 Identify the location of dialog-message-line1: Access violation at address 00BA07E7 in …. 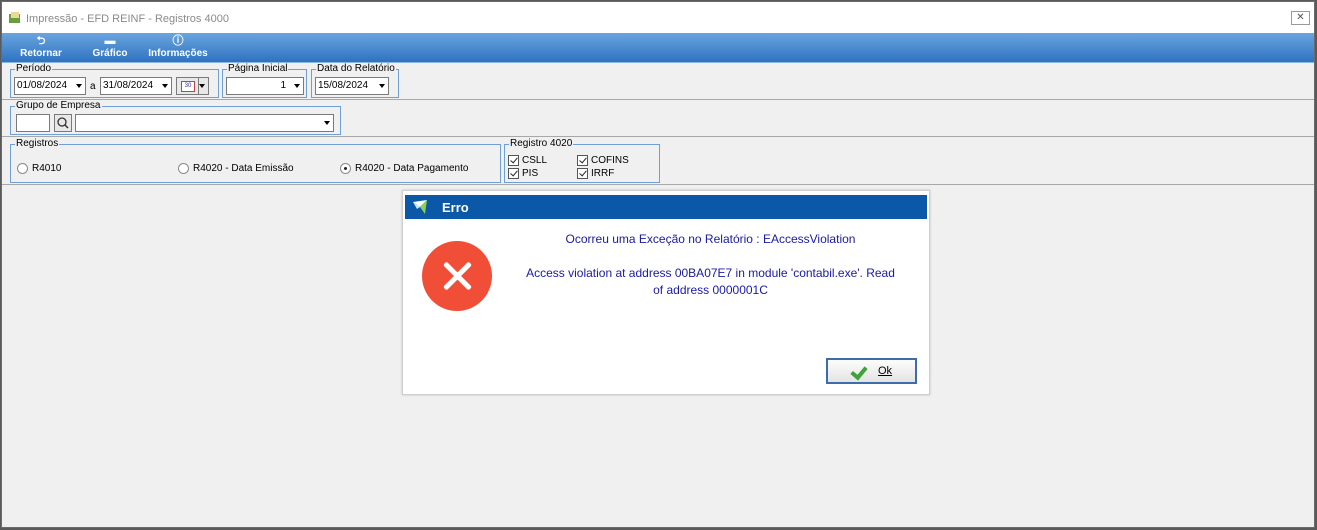
(710, 273).